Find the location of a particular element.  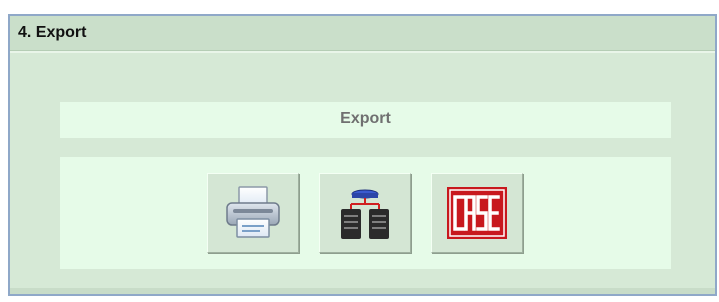

export-section-label: Export is located at coordinates (365, 118).